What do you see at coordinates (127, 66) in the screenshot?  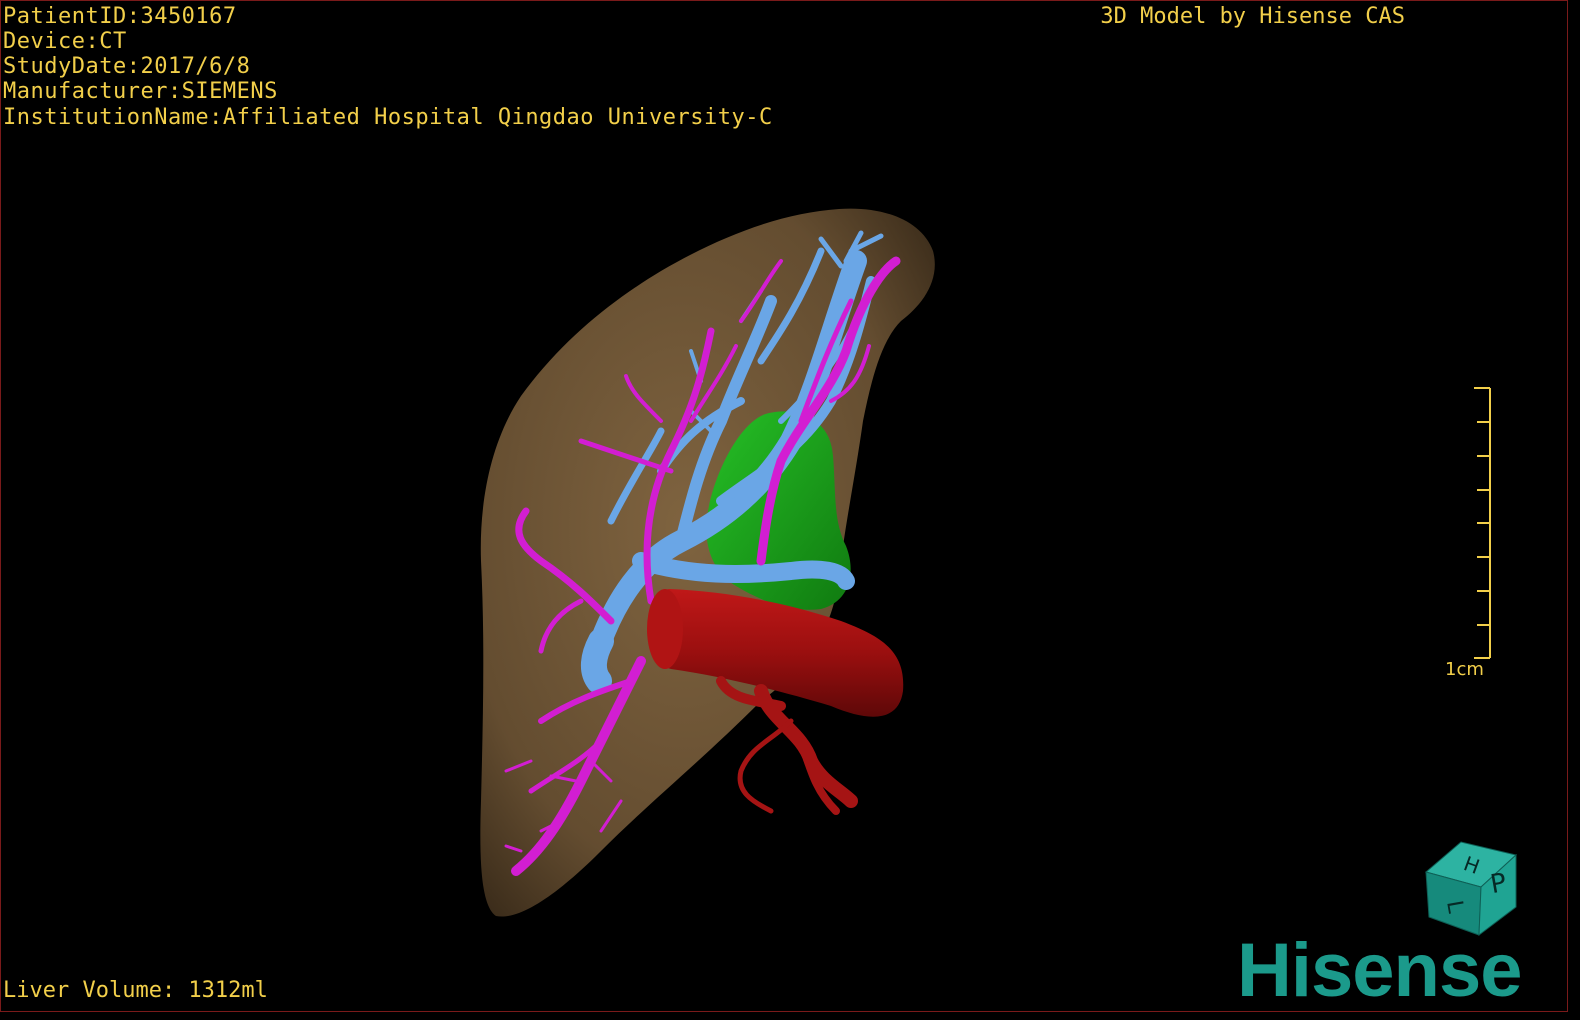 I see `study-date-label: StudyDate:2017/6/8` at bounding box center [127, 66].